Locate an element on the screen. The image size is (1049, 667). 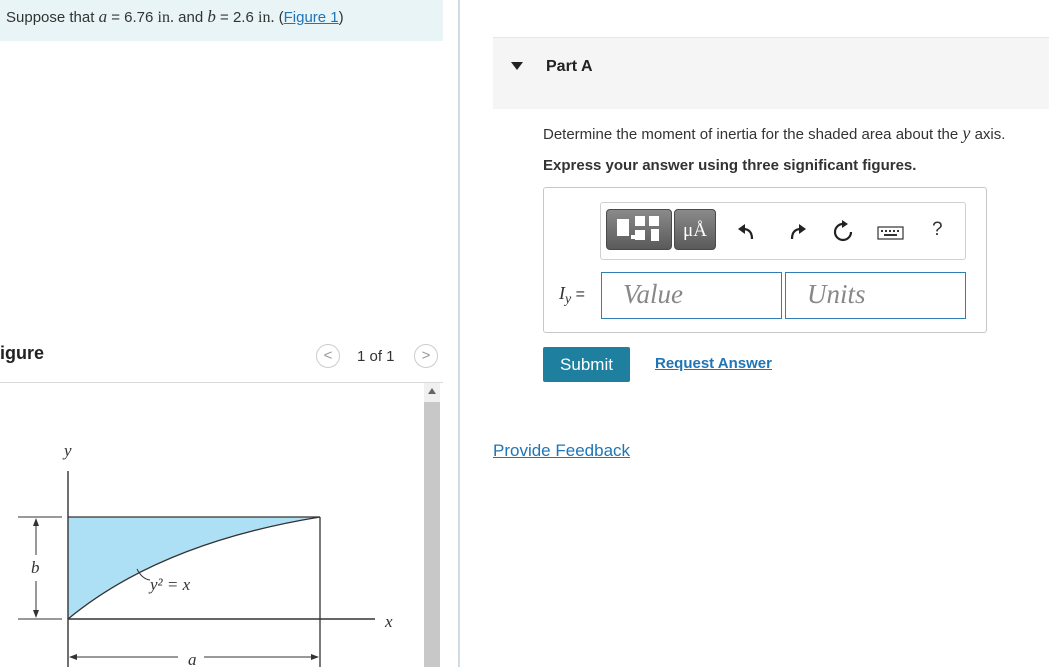
prev-figure-button: < is located at coordinates (328, 356).